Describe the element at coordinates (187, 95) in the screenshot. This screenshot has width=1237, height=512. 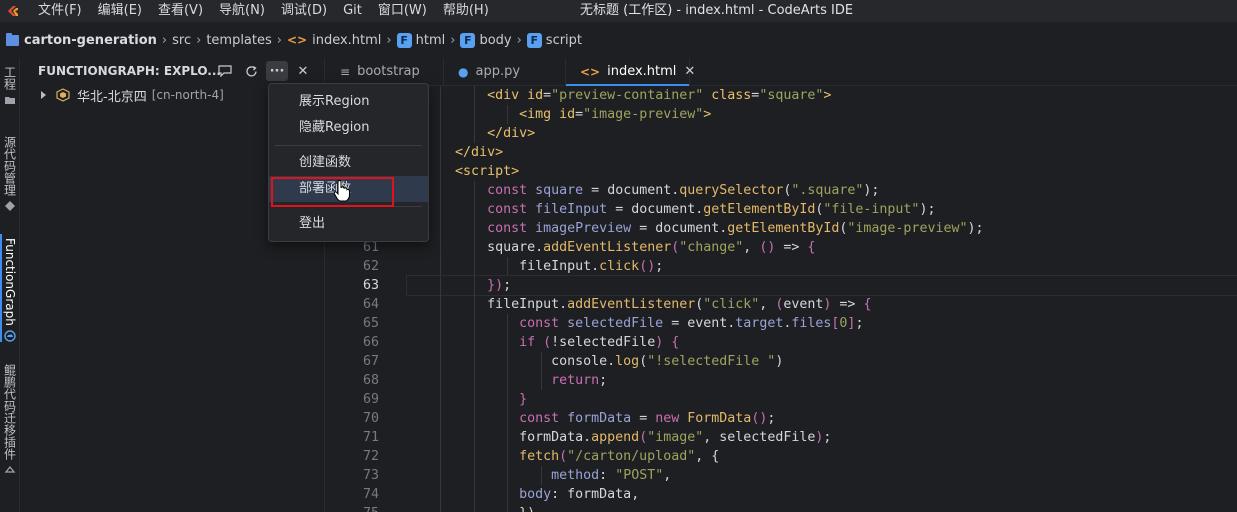
I see `region-code: [cn-north-4]` at that location.